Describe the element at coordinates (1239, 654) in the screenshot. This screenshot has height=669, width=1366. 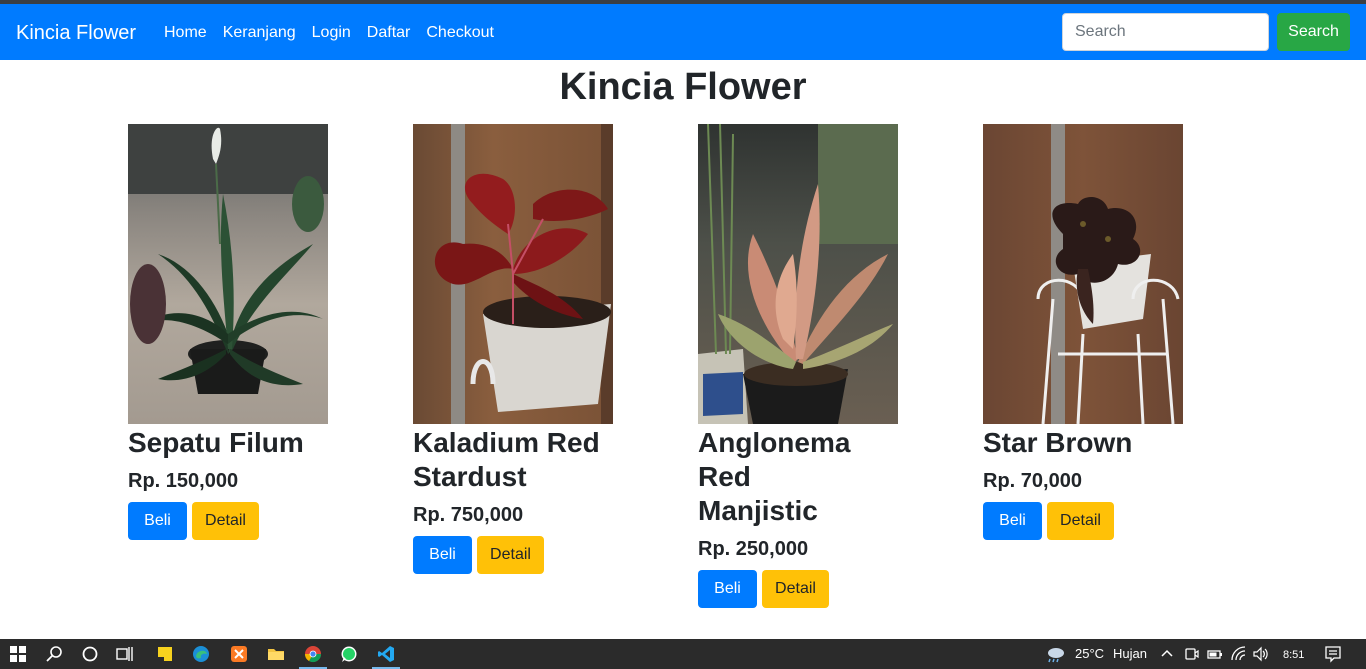
I see `wifi-icon` at that location.